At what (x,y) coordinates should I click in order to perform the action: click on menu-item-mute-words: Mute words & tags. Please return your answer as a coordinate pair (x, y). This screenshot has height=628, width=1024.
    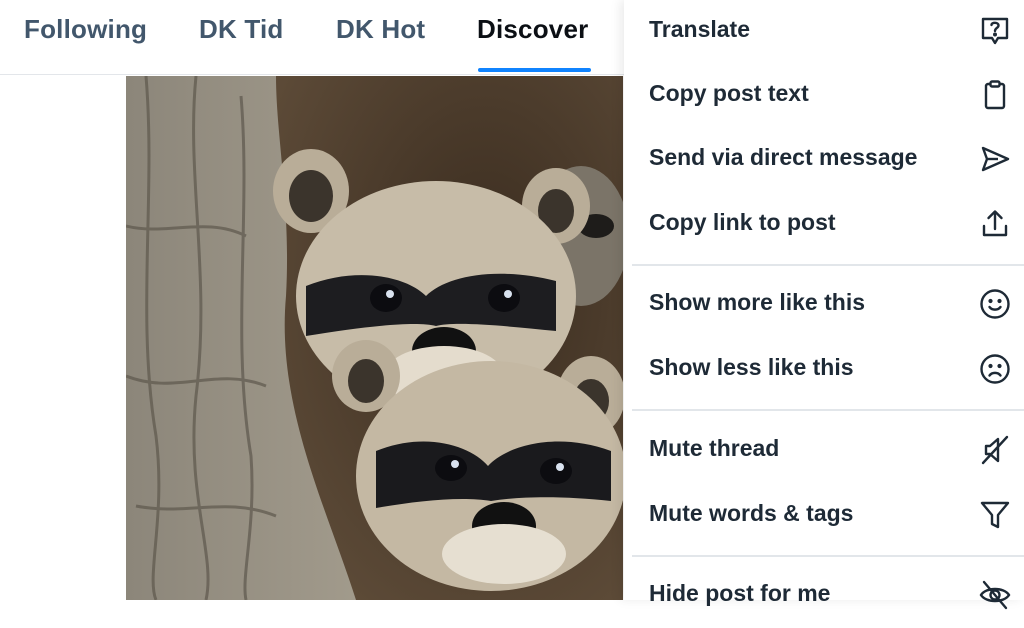
    Looking at the image, I should click on (824, 516).